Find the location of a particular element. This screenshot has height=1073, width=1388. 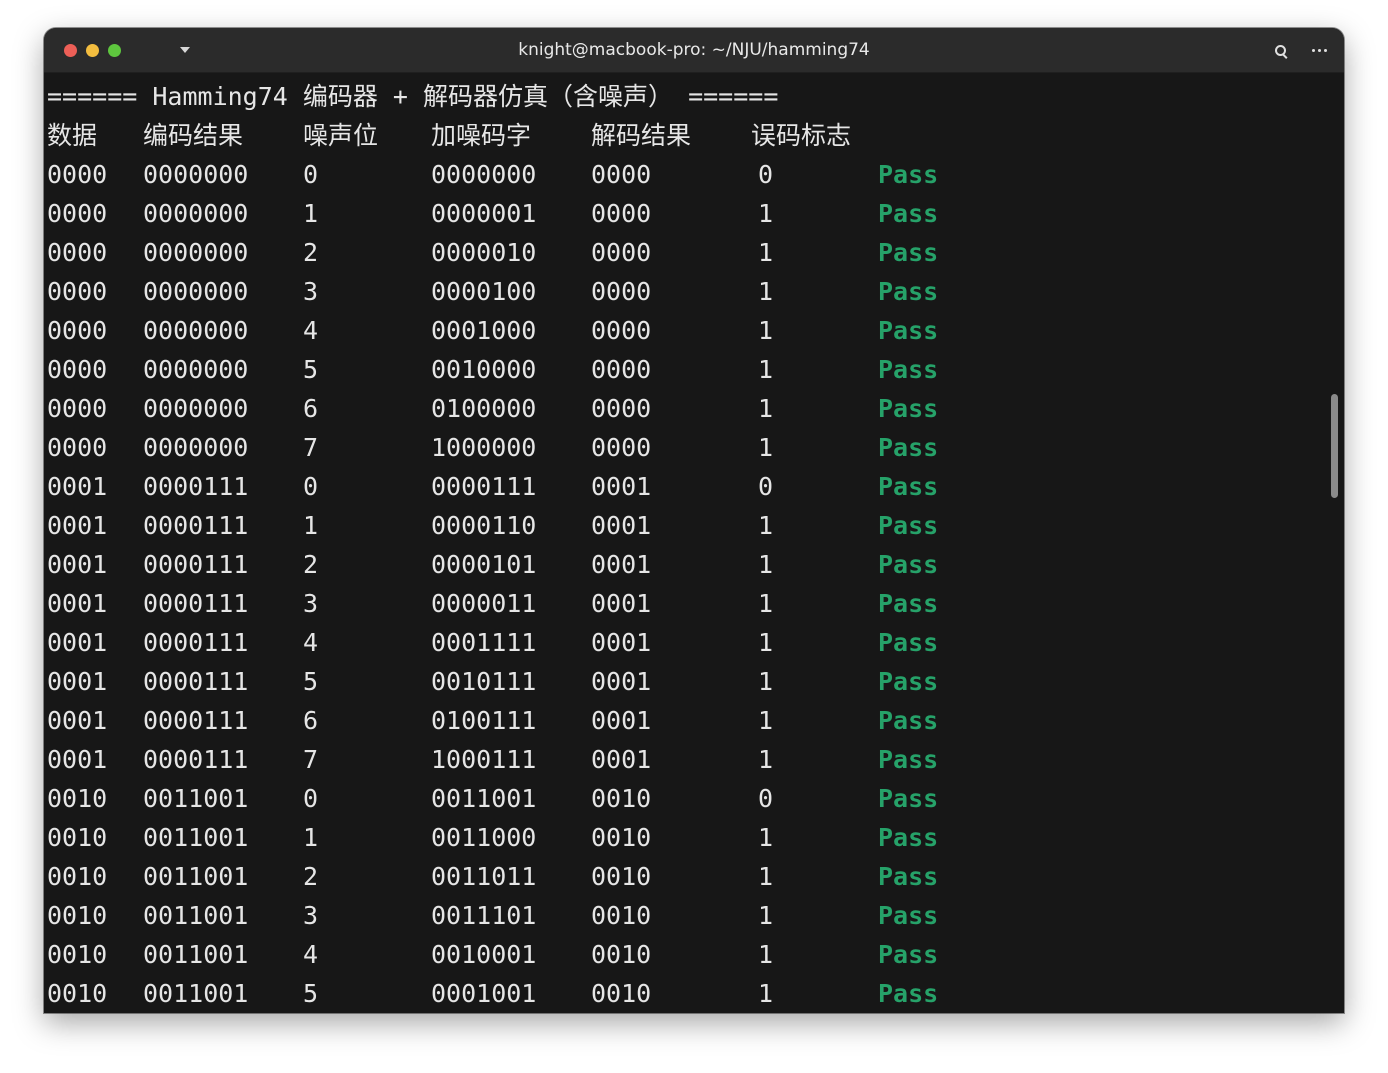

table-row: 0001 0000111 4 0001111 0001 1 Pass is located at coordinates (687, 642).